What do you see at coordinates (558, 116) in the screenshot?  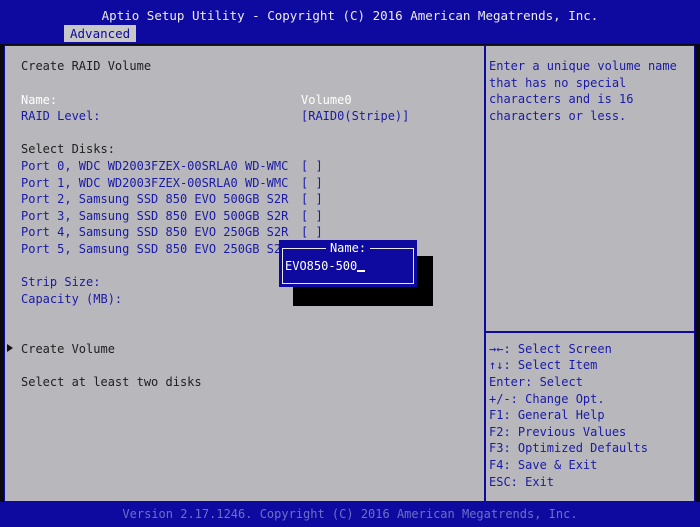 I see `help-line-4: characters or less.` at bounding box center [558, 116].